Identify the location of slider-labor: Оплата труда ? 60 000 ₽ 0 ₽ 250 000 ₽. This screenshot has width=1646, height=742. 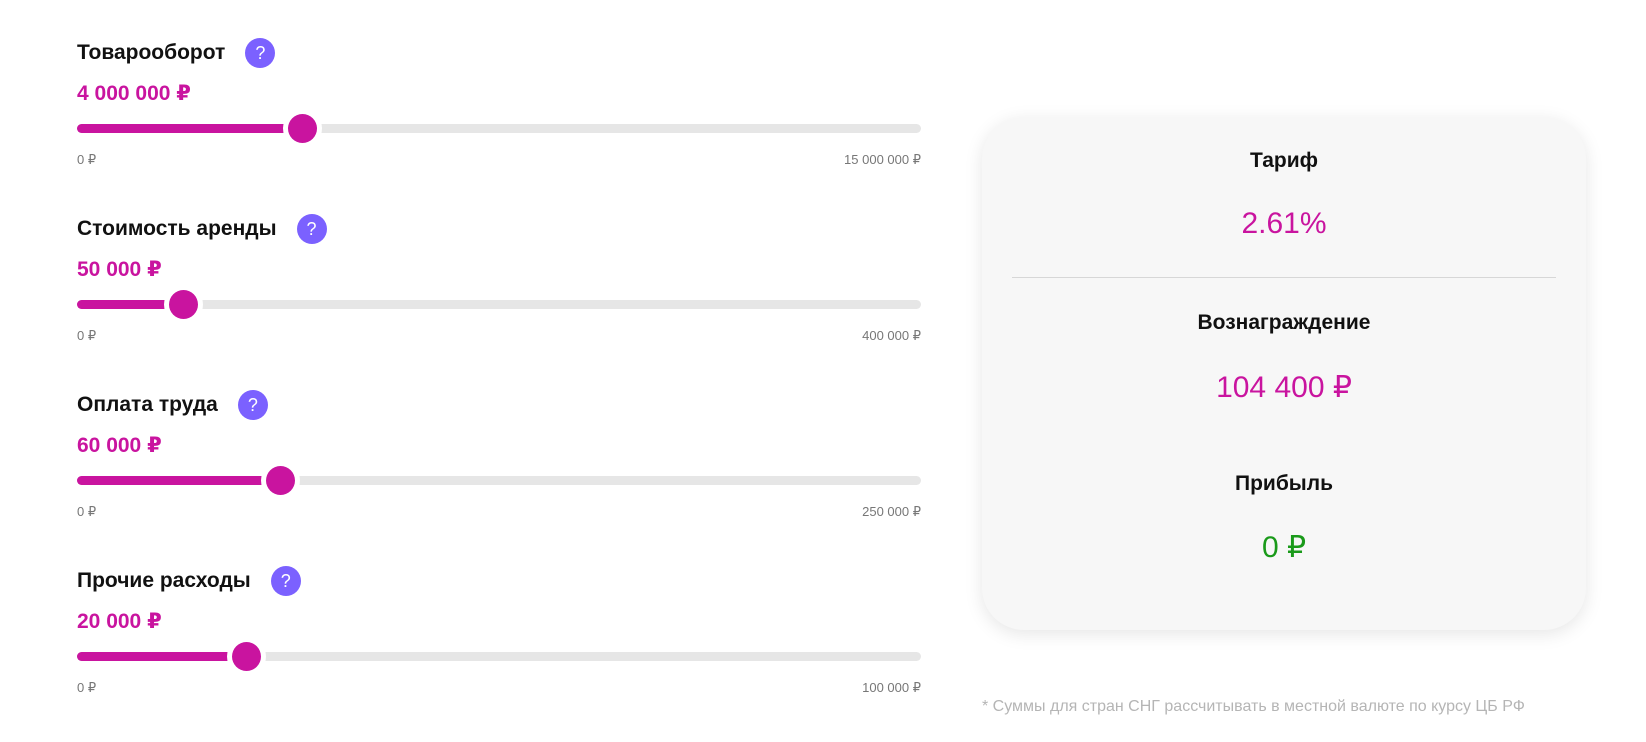
(499, 464).